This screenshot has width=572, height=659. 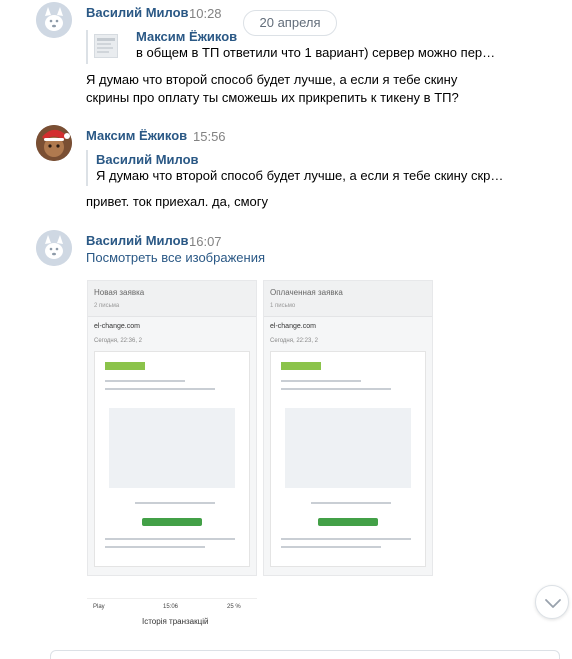 What do you see at coordinates (205, 13) in the screenshot?
I see `message-time: 10:28` at bounding box center [205, 13].